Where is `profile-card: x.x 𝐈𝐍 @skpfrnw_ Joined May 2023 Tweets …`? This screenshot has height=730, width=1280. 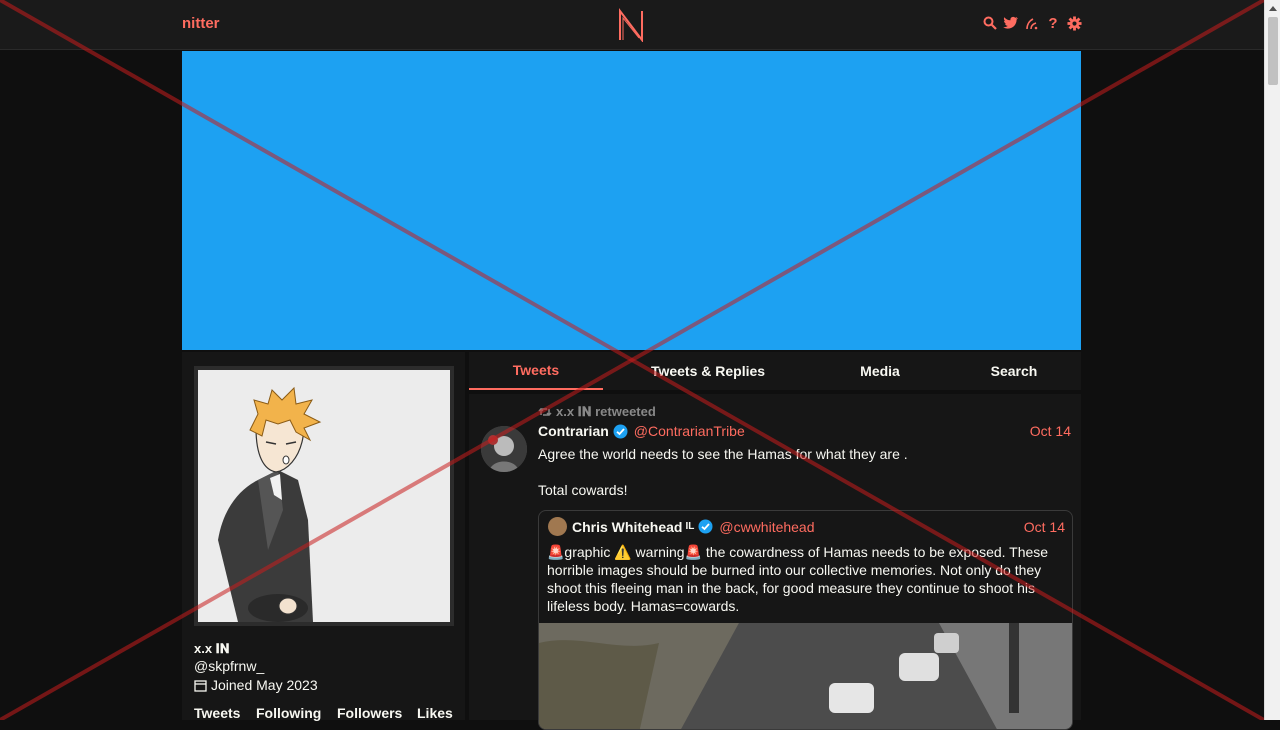
profile-card: x.x 𝐈𝐍 @skpfrnw_ Joined May 2023 Tweets … is located at coordinates (323, 536).